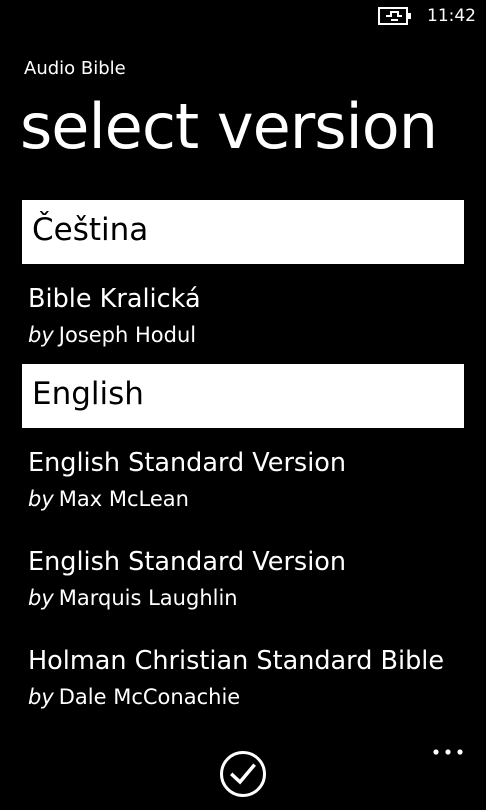 The image size is (486, 810). What do you see at coordinates (88, 394) in the screenshot?
I see `group-header-label: English` at bounding box center [88, 394].